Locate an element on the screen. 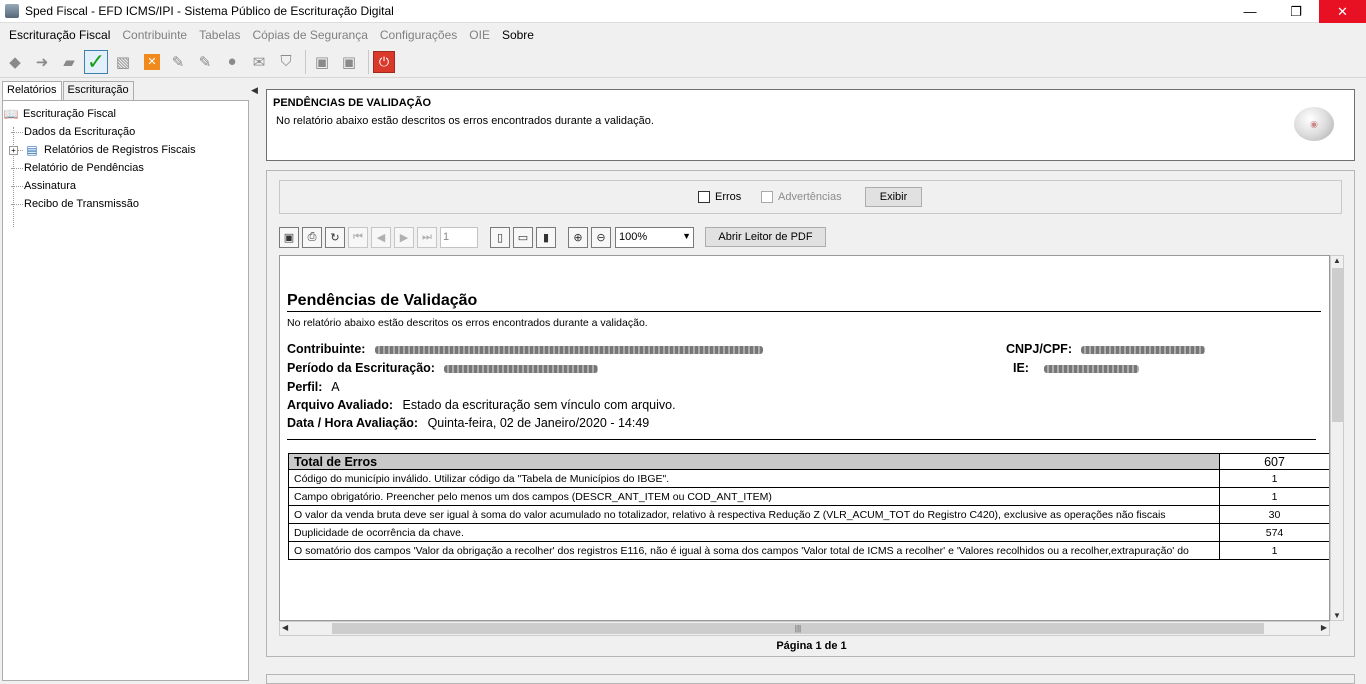 Image resolution: width=1366 pixels, height=684 pixels. menu-escrituracao-fiscal: Escrituração Fiscal is located at coordinates (59, 35).